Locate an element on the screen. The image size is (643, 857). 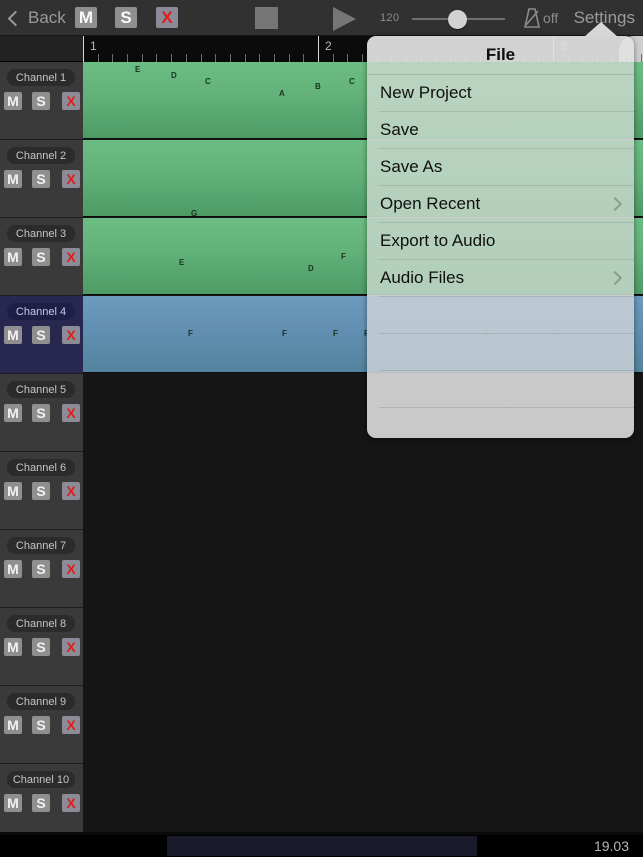
channel-header-1: Channel 1 MSX is located at coordinates (41, 101).